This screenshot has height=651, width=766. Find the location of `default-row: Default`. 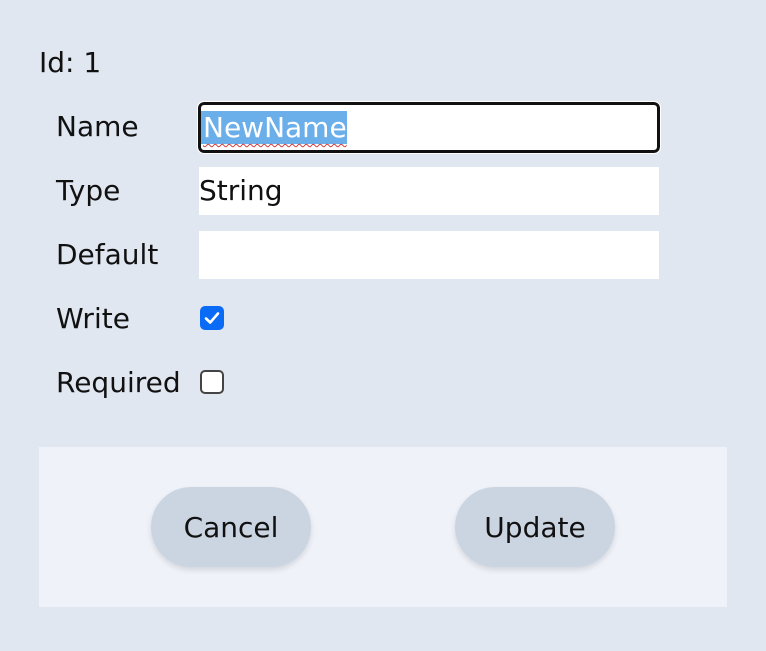

default-row: Default is located at coordinates (361, 255).